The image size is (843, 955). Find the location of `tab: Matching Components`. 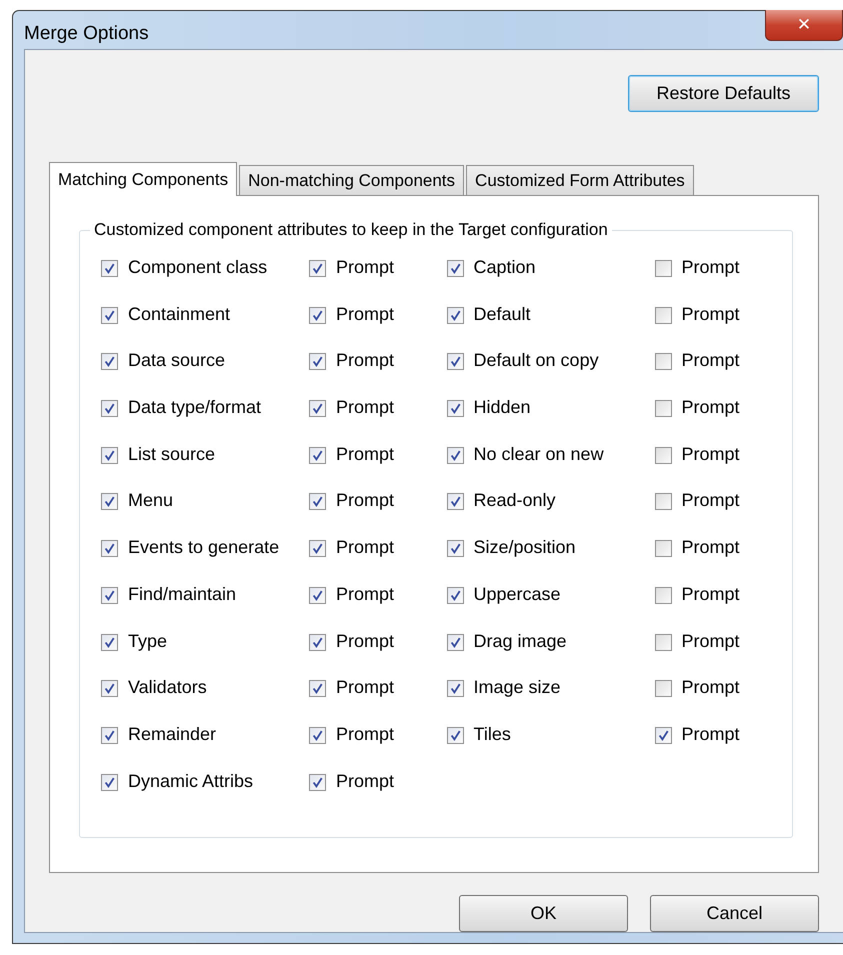

tab: Matching Components is located at coordinates (143, 179).